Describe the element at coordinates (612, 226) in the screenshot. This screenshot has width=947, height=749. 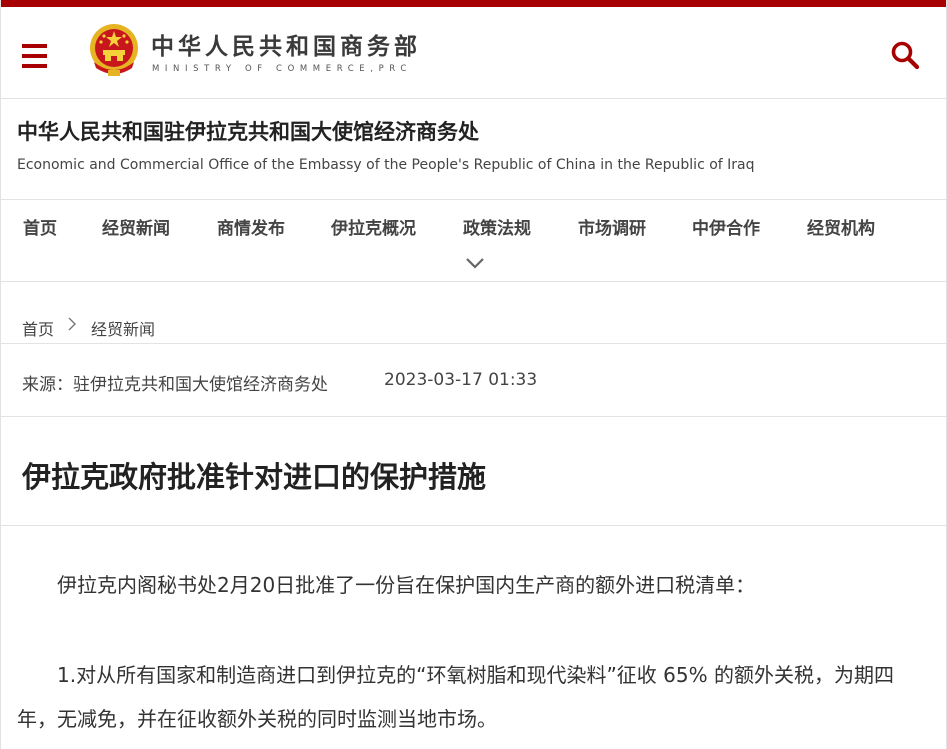
I see `nav-item-market-research: 市场调研` at that location.